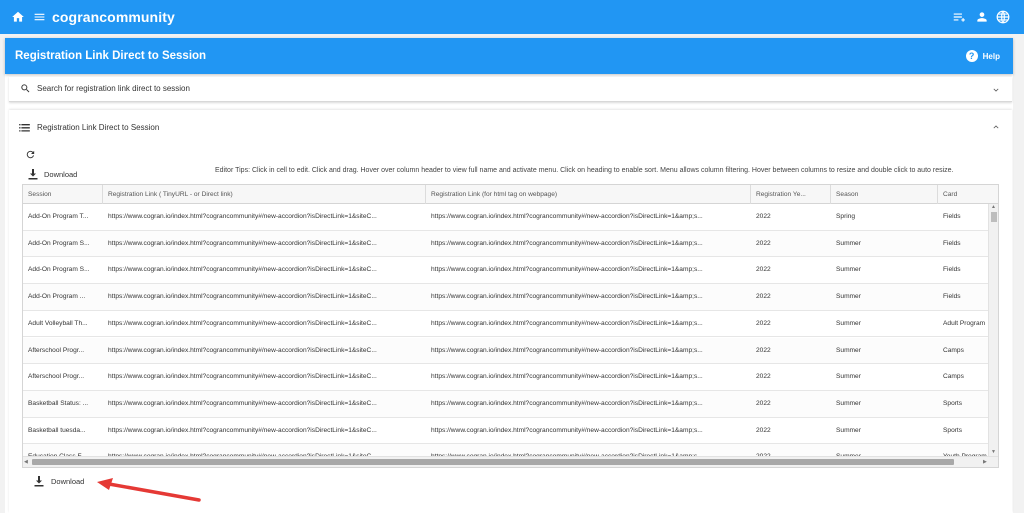 The width and height of the screenshot is (1024, 513). Describe the element at coordinates (512, 17) in the screenshot. I see `top-app-bar: cograncommunity` at that location.